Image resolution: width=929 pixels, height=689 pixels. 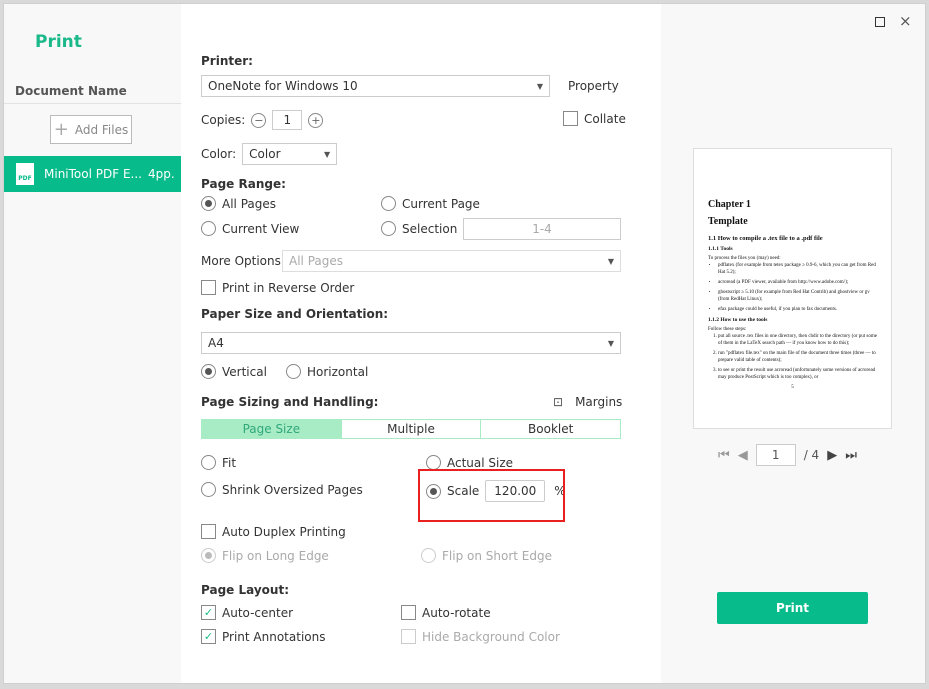 What do you see at coordinates (605, 118) in the screenshot?
I see `collate-label: Collate` at bounding box center [605, 118].